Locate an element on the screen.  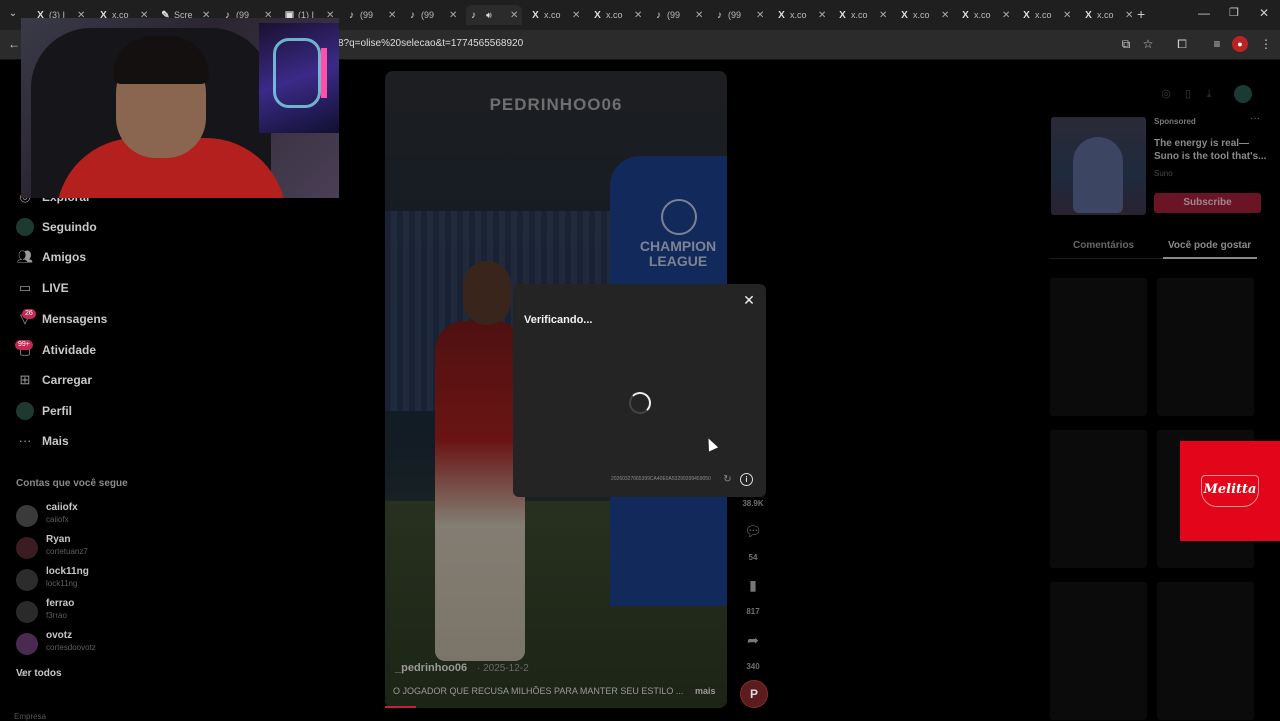
browser-menu-icon: ⋮ is located at coordinates (1266, 44).